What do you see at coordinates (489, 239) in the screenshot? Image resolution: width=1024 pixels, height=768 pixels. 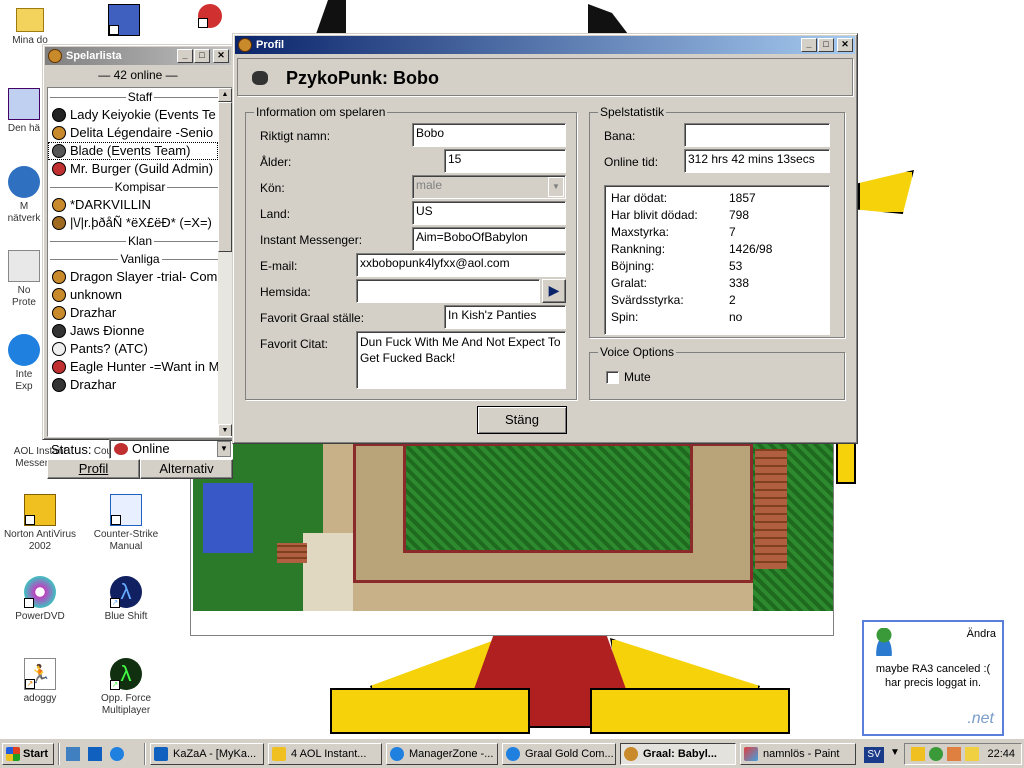 I see `im-field: Aim=BoboOfBabylon` at bounding box center [489, 239].